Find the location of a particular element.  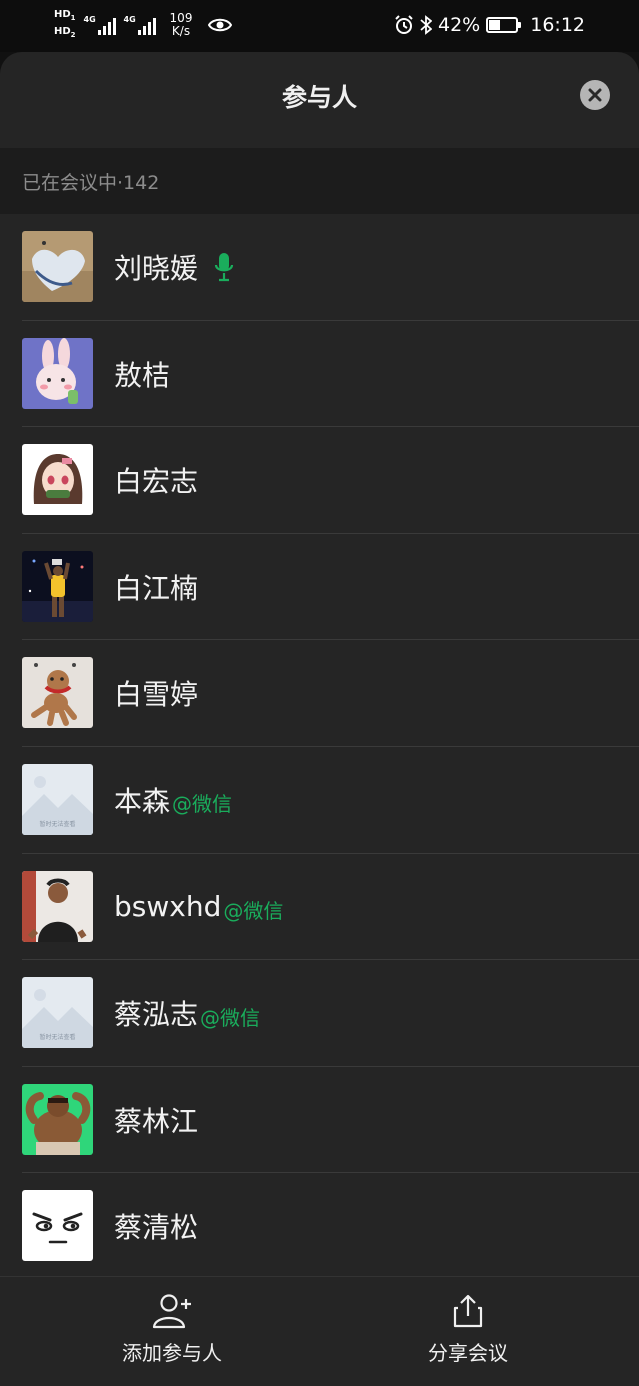

signal-icon-sim2: 4G is located at coordinates (140, 25).